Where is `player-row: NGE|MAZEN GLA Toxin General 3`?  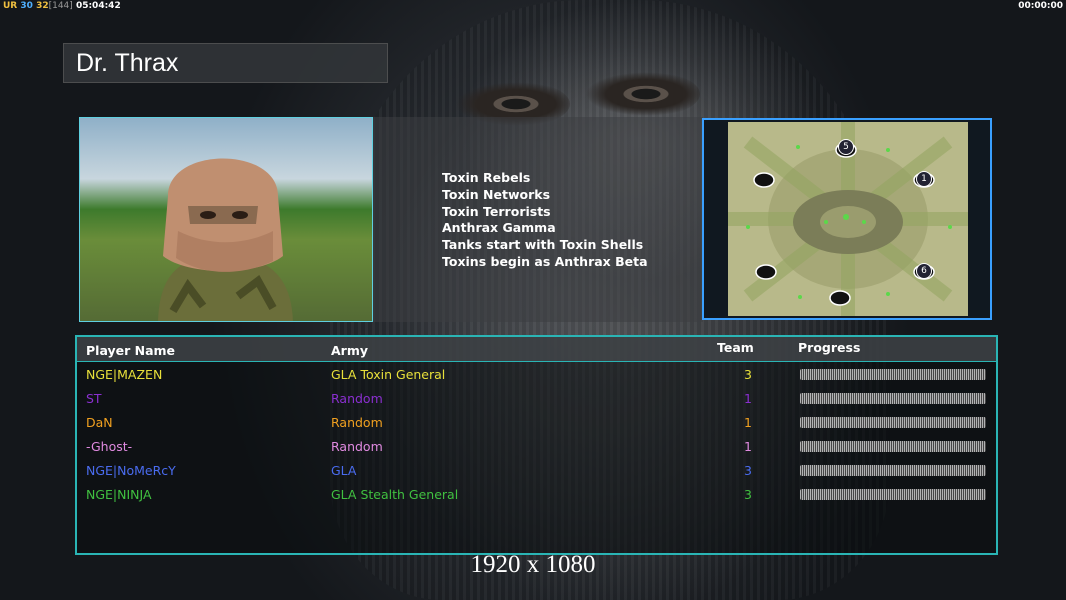 player-row: NGE|MAZEN GLA Toxin General 3 is located at coordinates (536, 375).